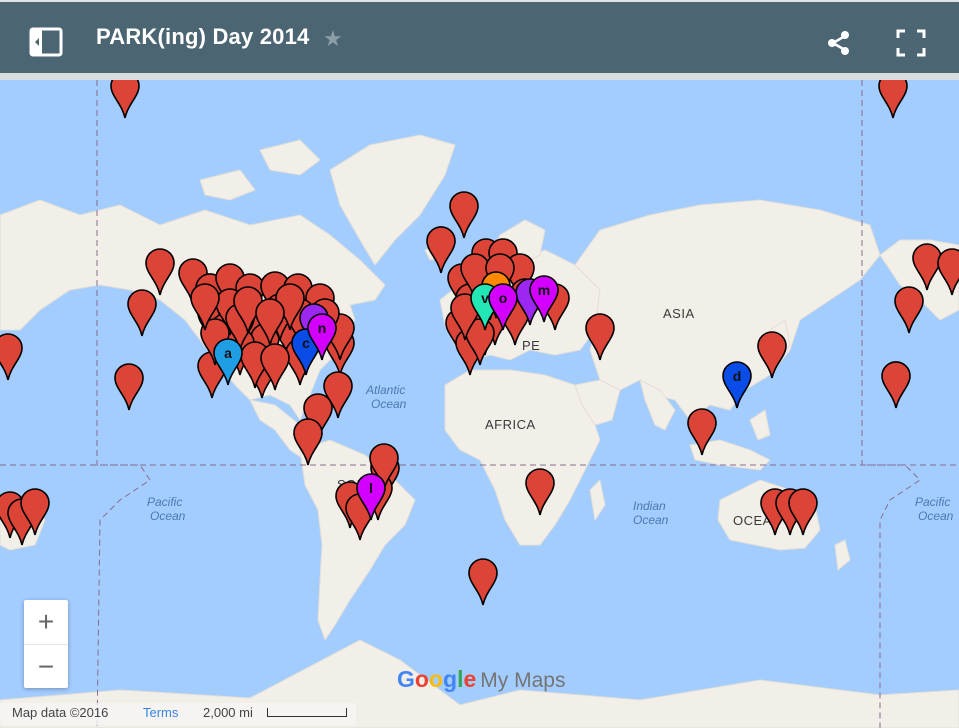  Describe the element at coordinates (60, 712) in the screenshot. I see `map-data-credit: Map data ©2016` at that location.